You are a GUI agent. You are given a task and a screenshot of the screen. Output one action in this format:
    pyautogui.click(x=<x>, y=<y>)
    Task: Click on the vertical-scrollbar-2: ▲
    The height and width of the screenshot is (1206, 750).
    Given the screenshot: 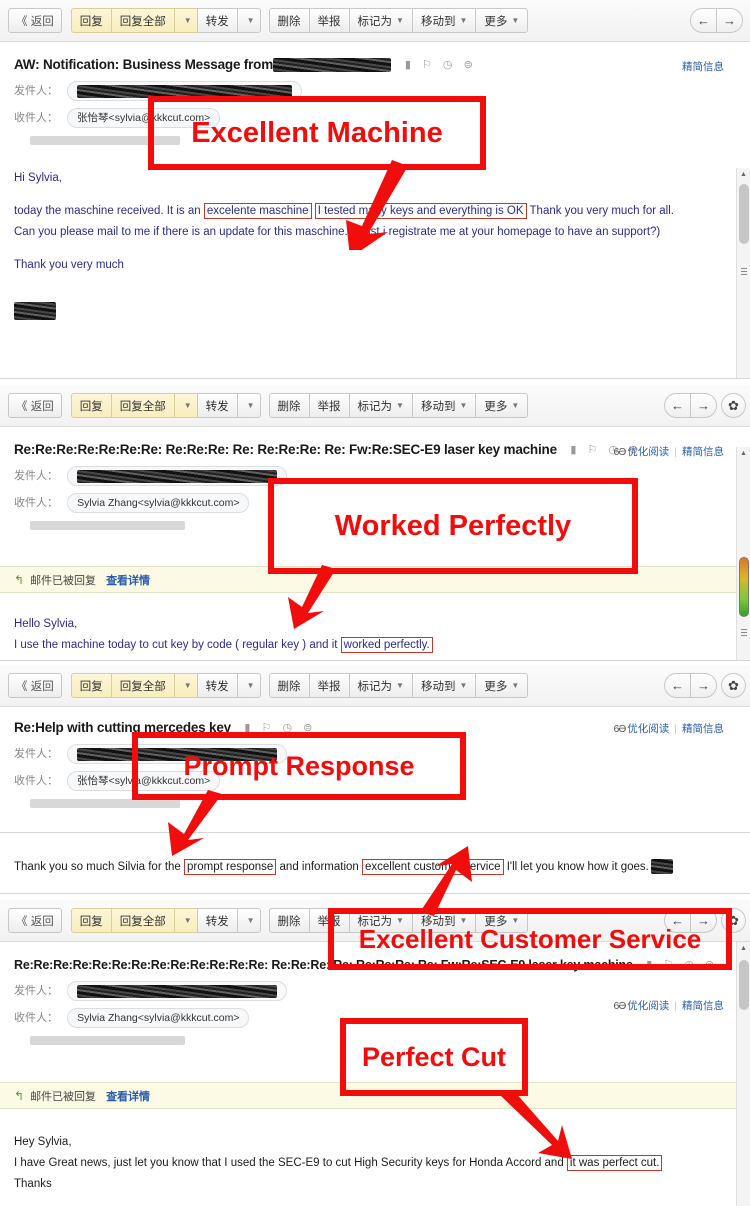 What is the action you would take?
    pyautogui.click(x=743, y=553)
    